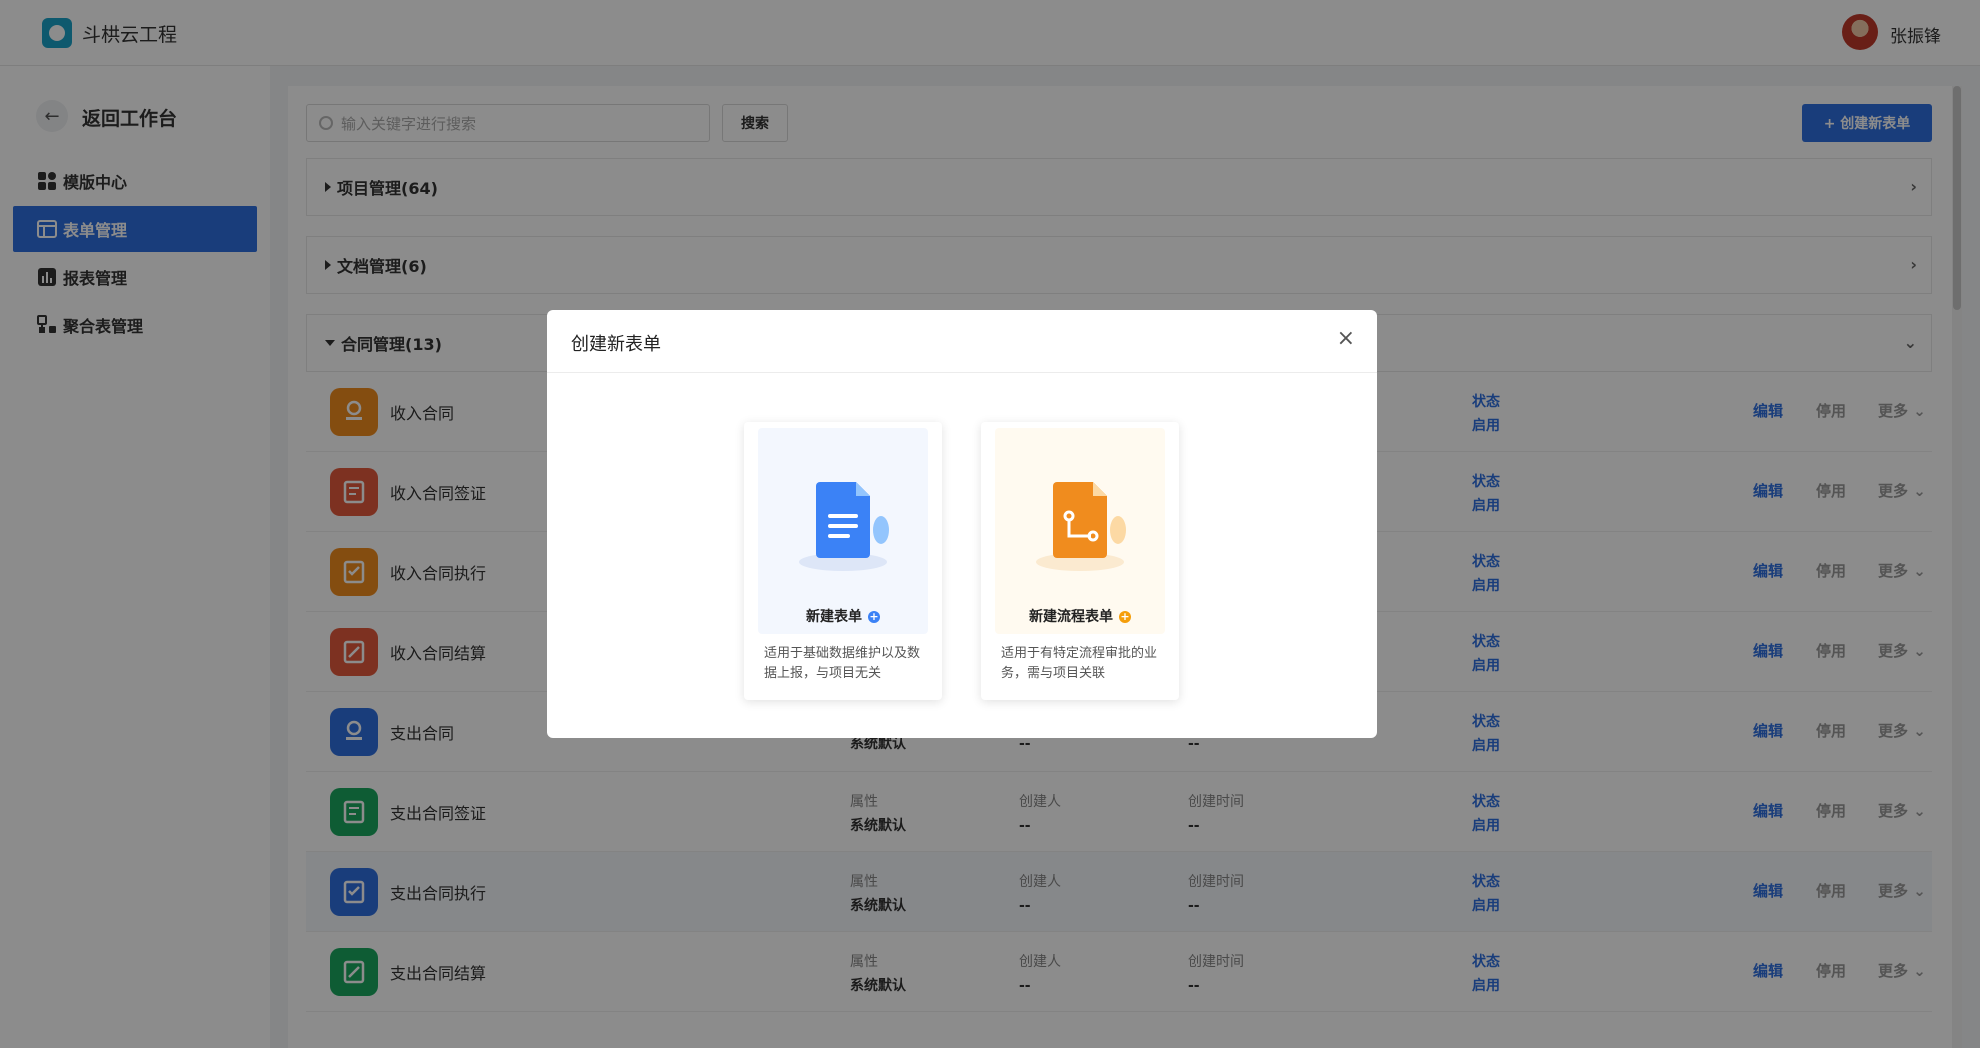 Image resolution: width=1980 pixels, height=1048 pixels. What do you see at coordinates (1079, 663) in the screenshot?
I see `card-description: 适用于有特定流程审批的业务，需与项目关联` at bounding box center [1079, 663].